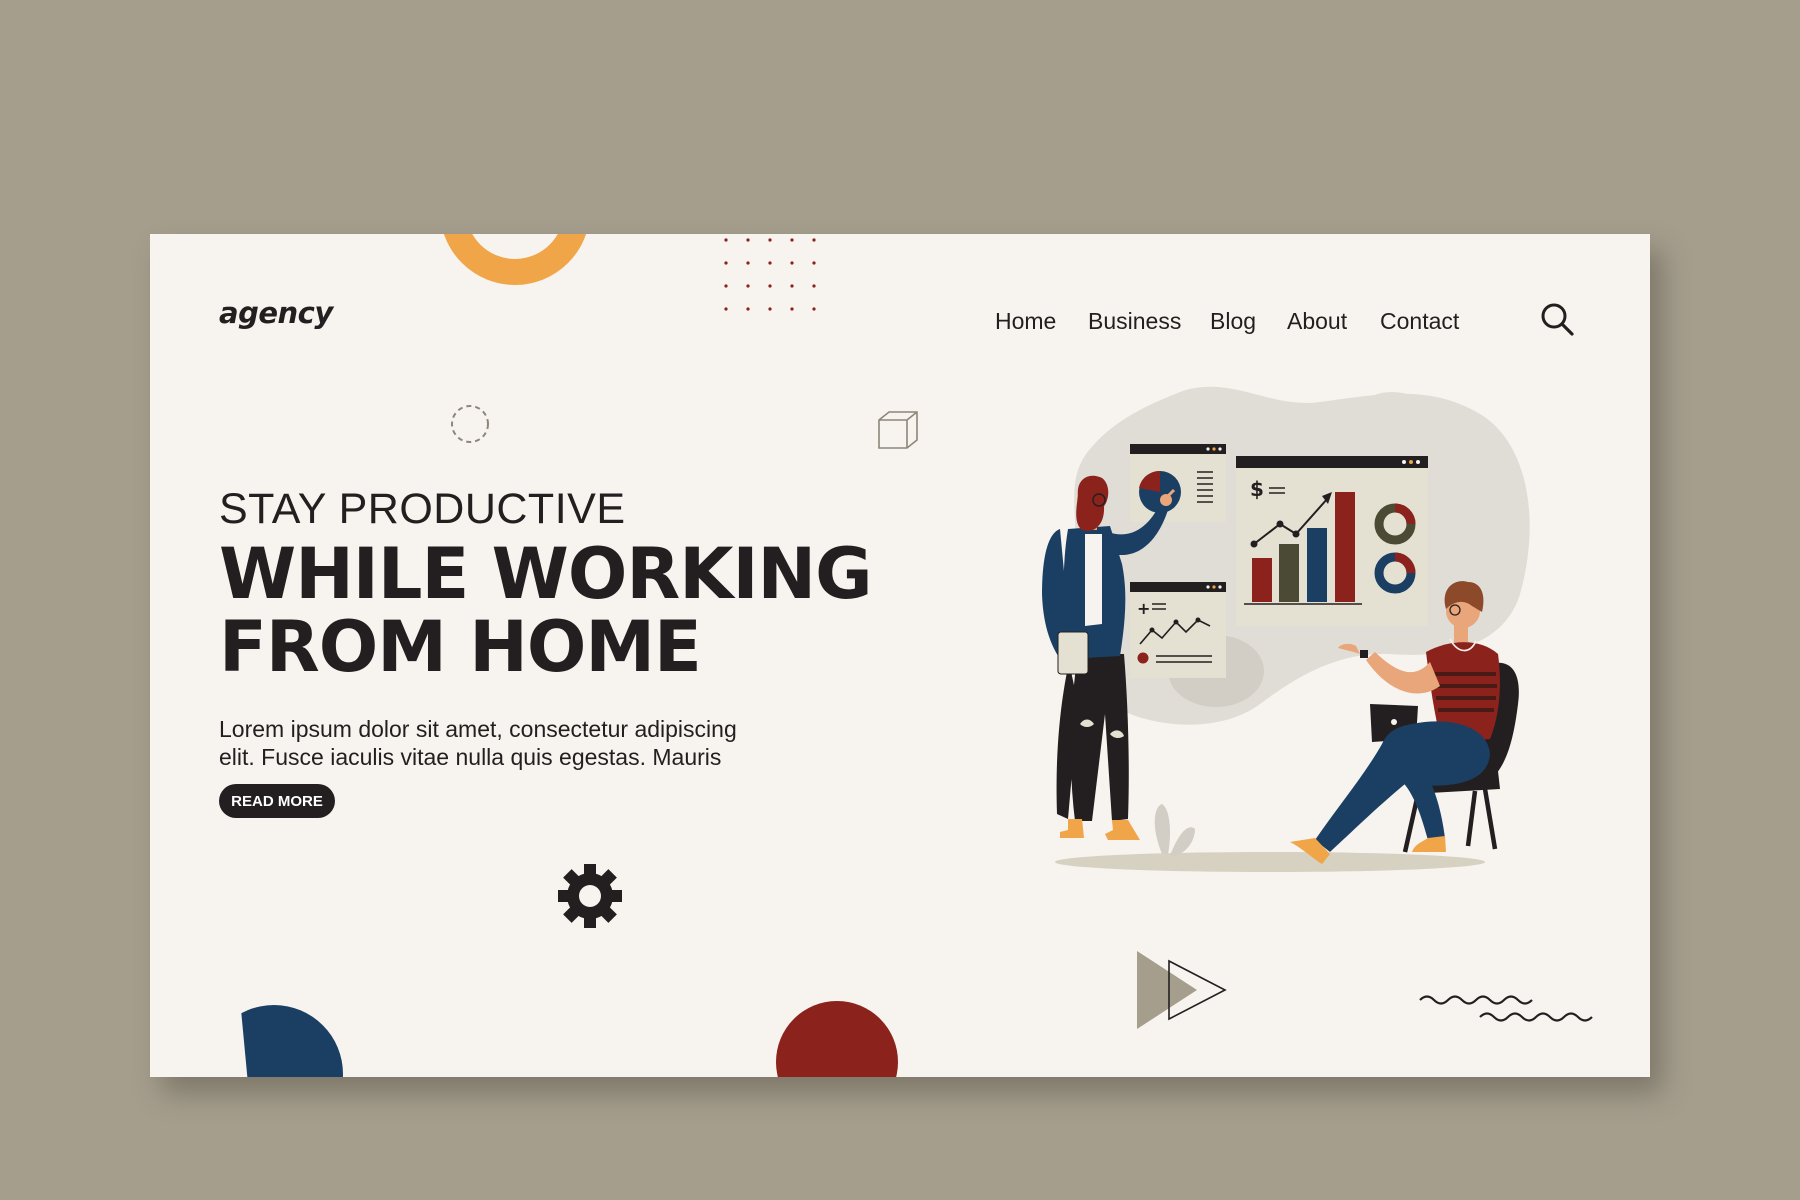  What do you see at coordinates (1178, 630) in the screenshot?
I see `dashboard-panel-line: +` at bounding box center [1178, 630].